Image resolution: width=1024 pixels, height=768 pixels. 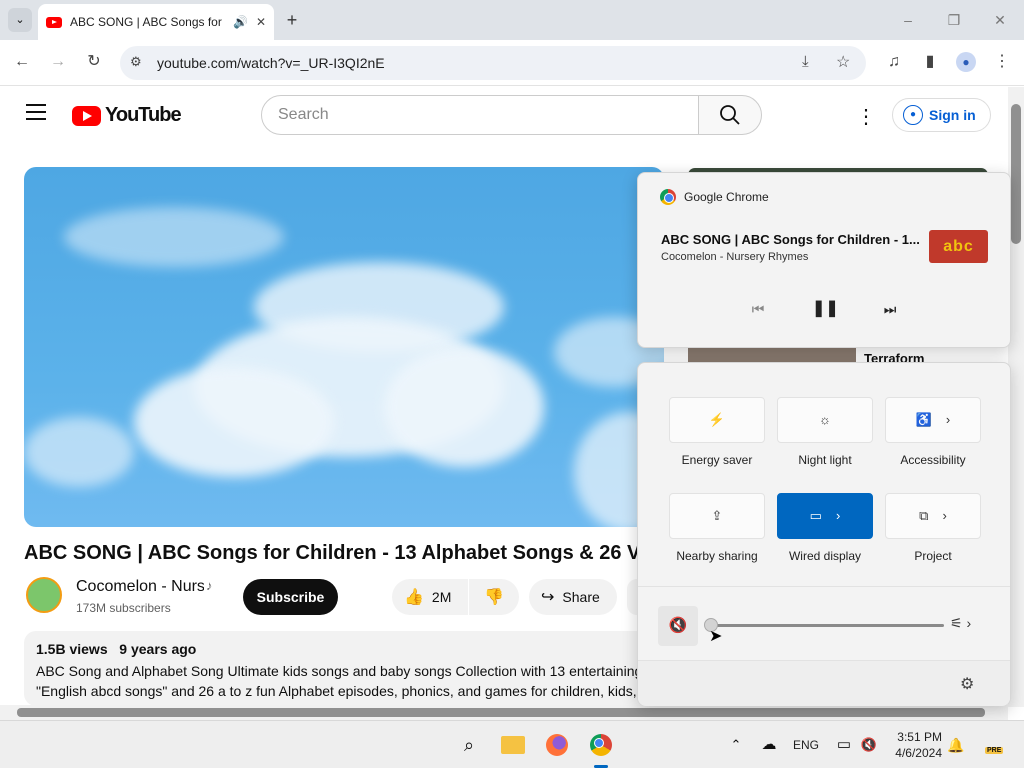 What do you see at coordinates (94, 62) in the screenshot?
I see `reload-icon: ↻` at bounding box center [94, 62].